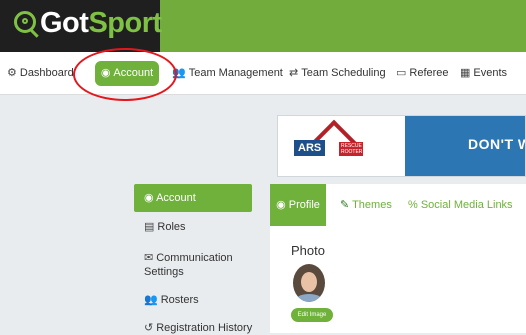 The image size is (526, 335). Describe the element at coordinates (294, 73) in the screenshot. I see `swap-icon: ⇄` at that location.